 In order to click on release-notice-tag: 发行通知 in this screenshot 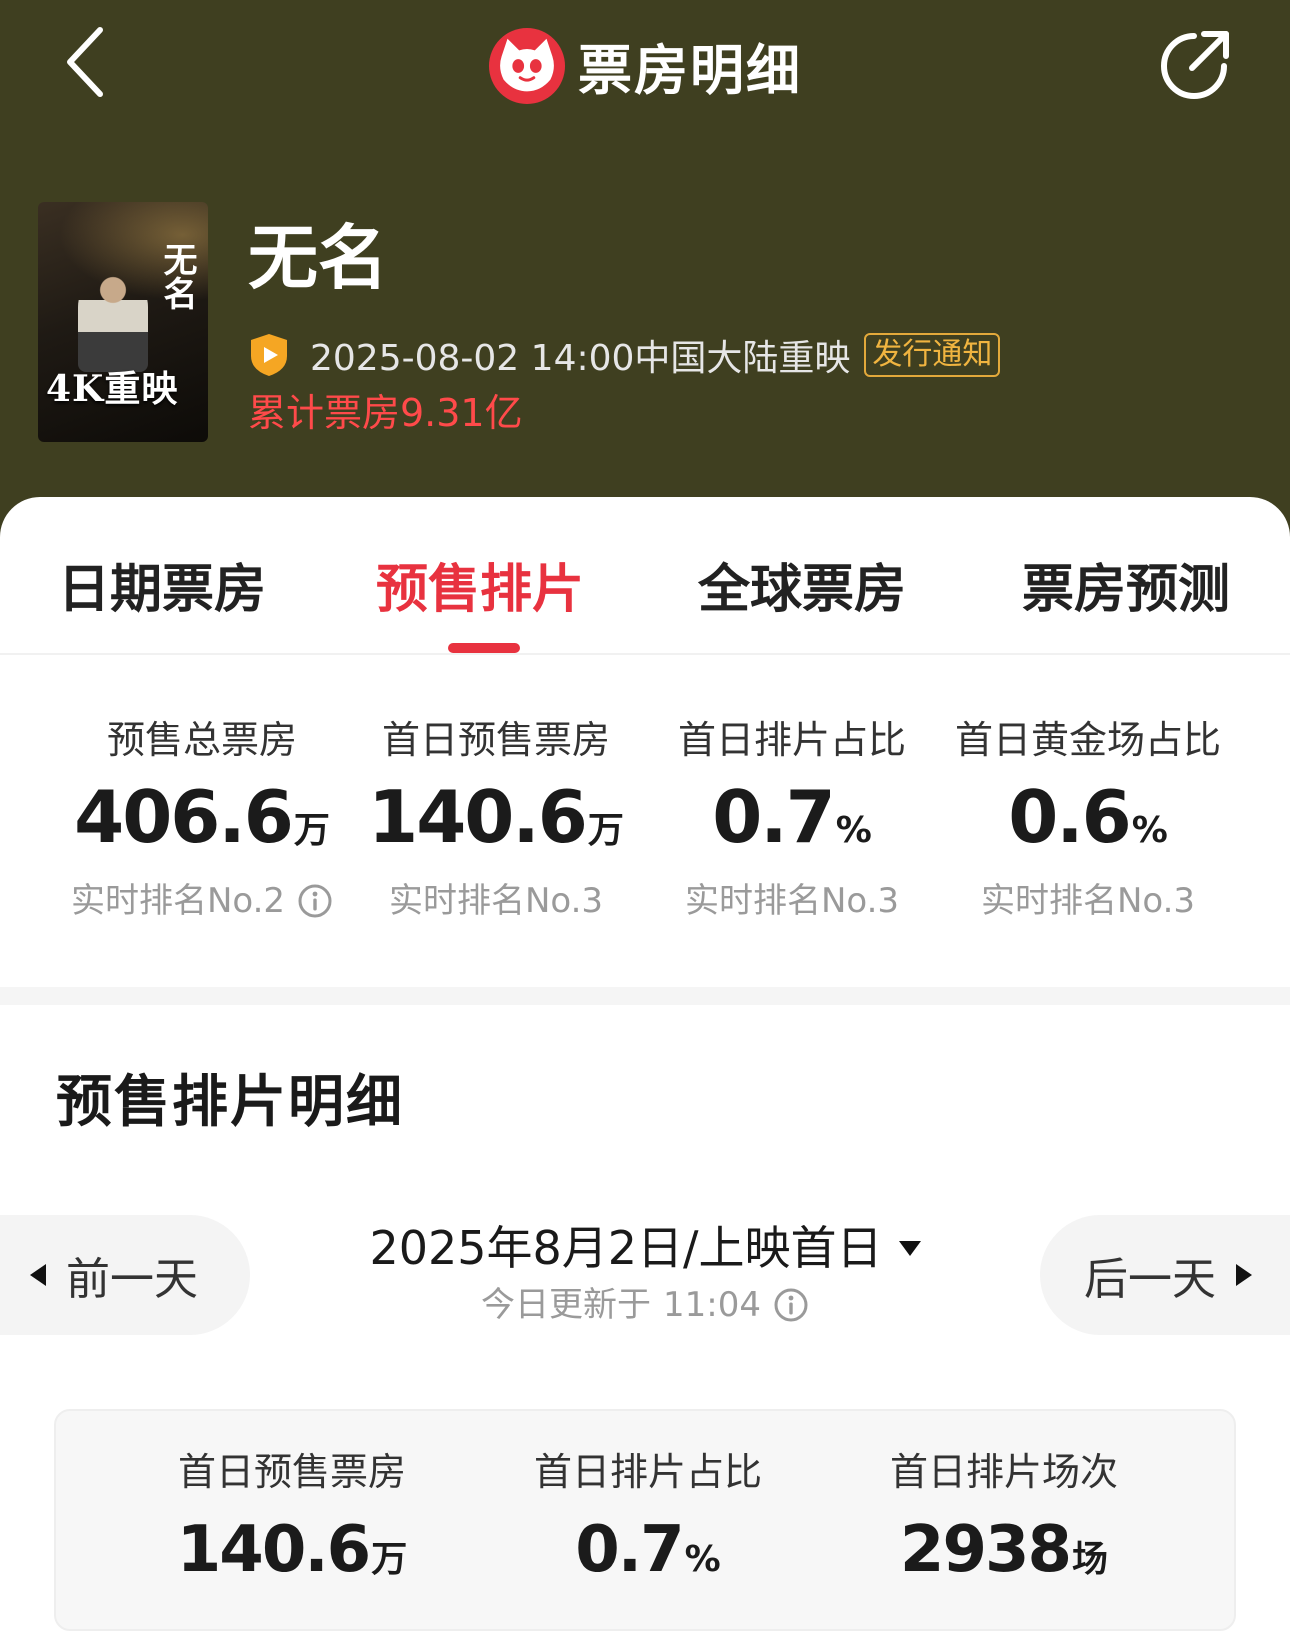, I will do `click(932, 355)`.